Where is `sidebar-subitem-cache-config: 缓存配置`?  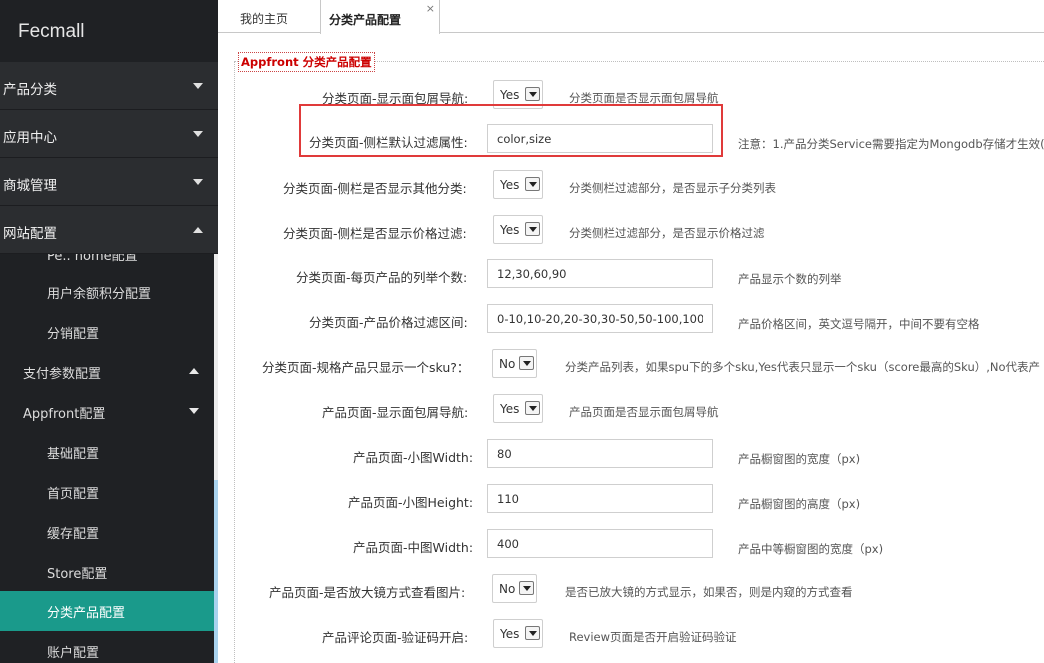 sidebar-subitem-cache-config: 缓存配置 is located at coordinates (107, 532).